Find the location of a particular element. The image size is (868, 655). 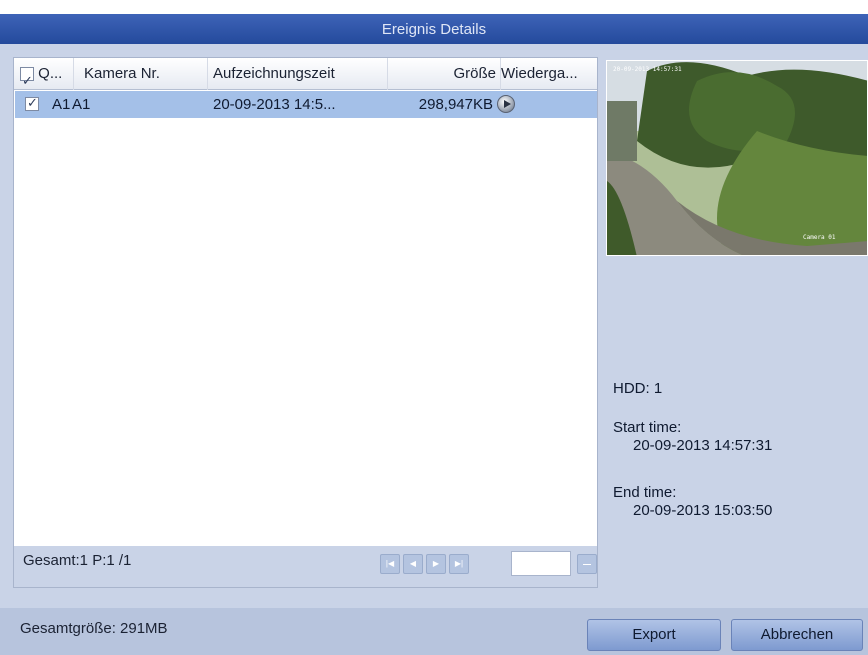

preview-scene: 20-09-2013 14:57:31 Camera 01 is located at coordinates (737, 158).